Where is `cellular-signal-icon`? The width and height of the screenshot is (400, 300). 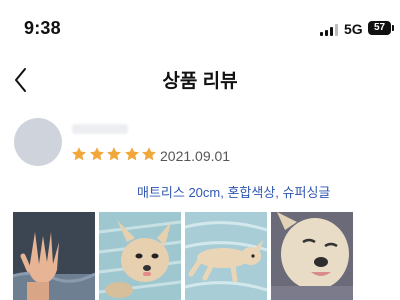 cellular-signal-icon is located at coordinates (330, 30).